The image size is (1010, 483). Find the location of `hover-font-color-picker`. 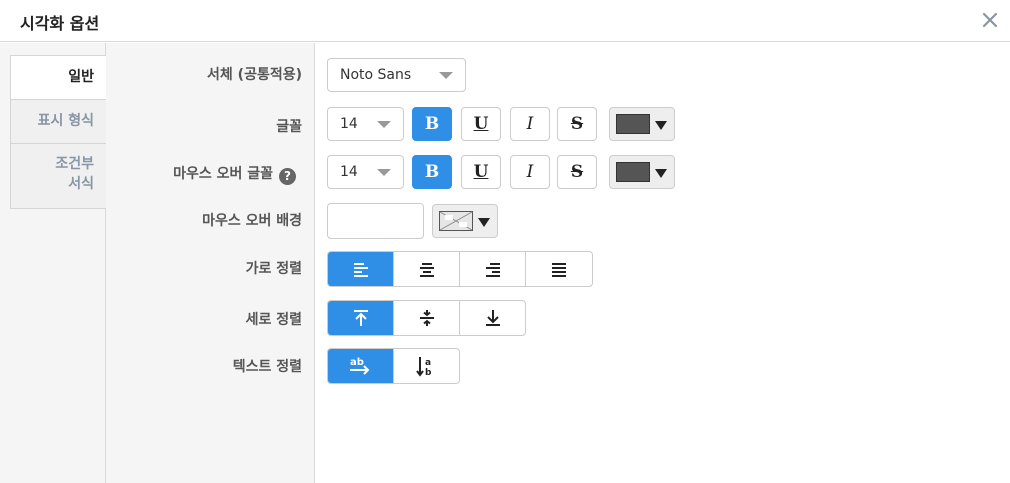

hover-font-color-picker is located at coordinates (642, 172).